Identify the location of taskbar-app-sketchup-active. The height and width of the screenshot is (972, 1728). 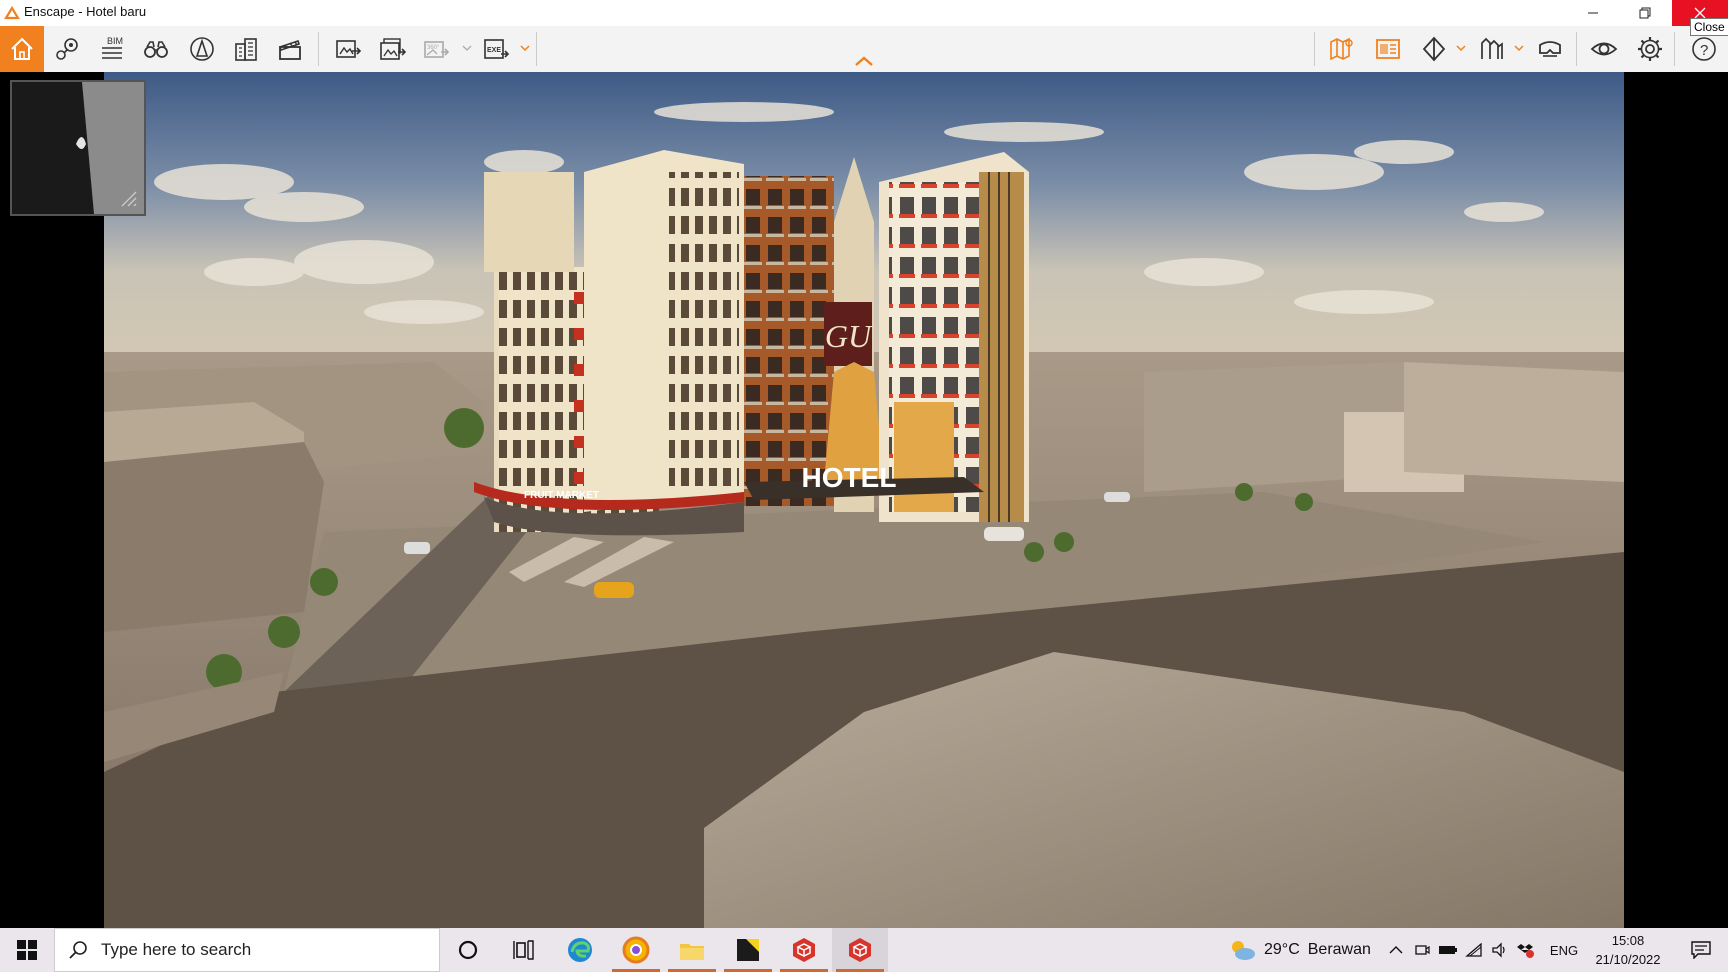
(860, 950).